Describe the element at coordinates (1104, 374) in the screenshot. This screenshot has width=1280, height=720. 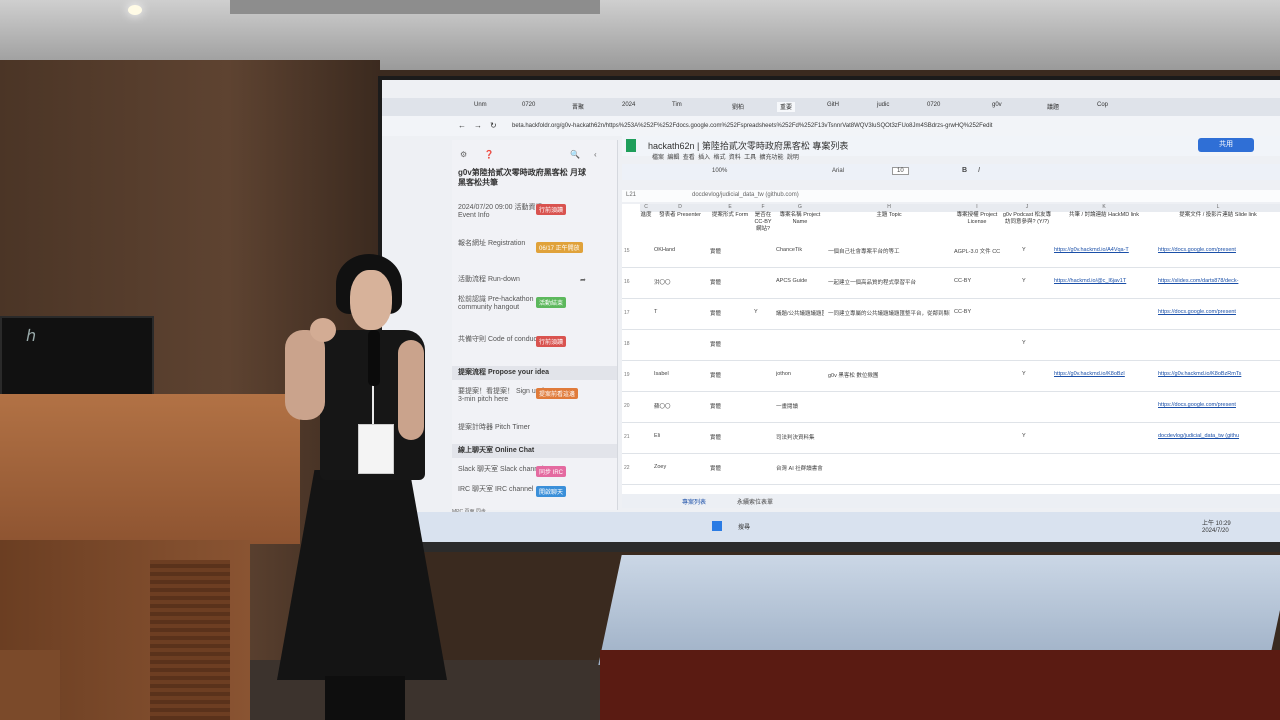
I see `cell-hackmd: https://g0v.hackmd.io/K8oBzI` at that location.